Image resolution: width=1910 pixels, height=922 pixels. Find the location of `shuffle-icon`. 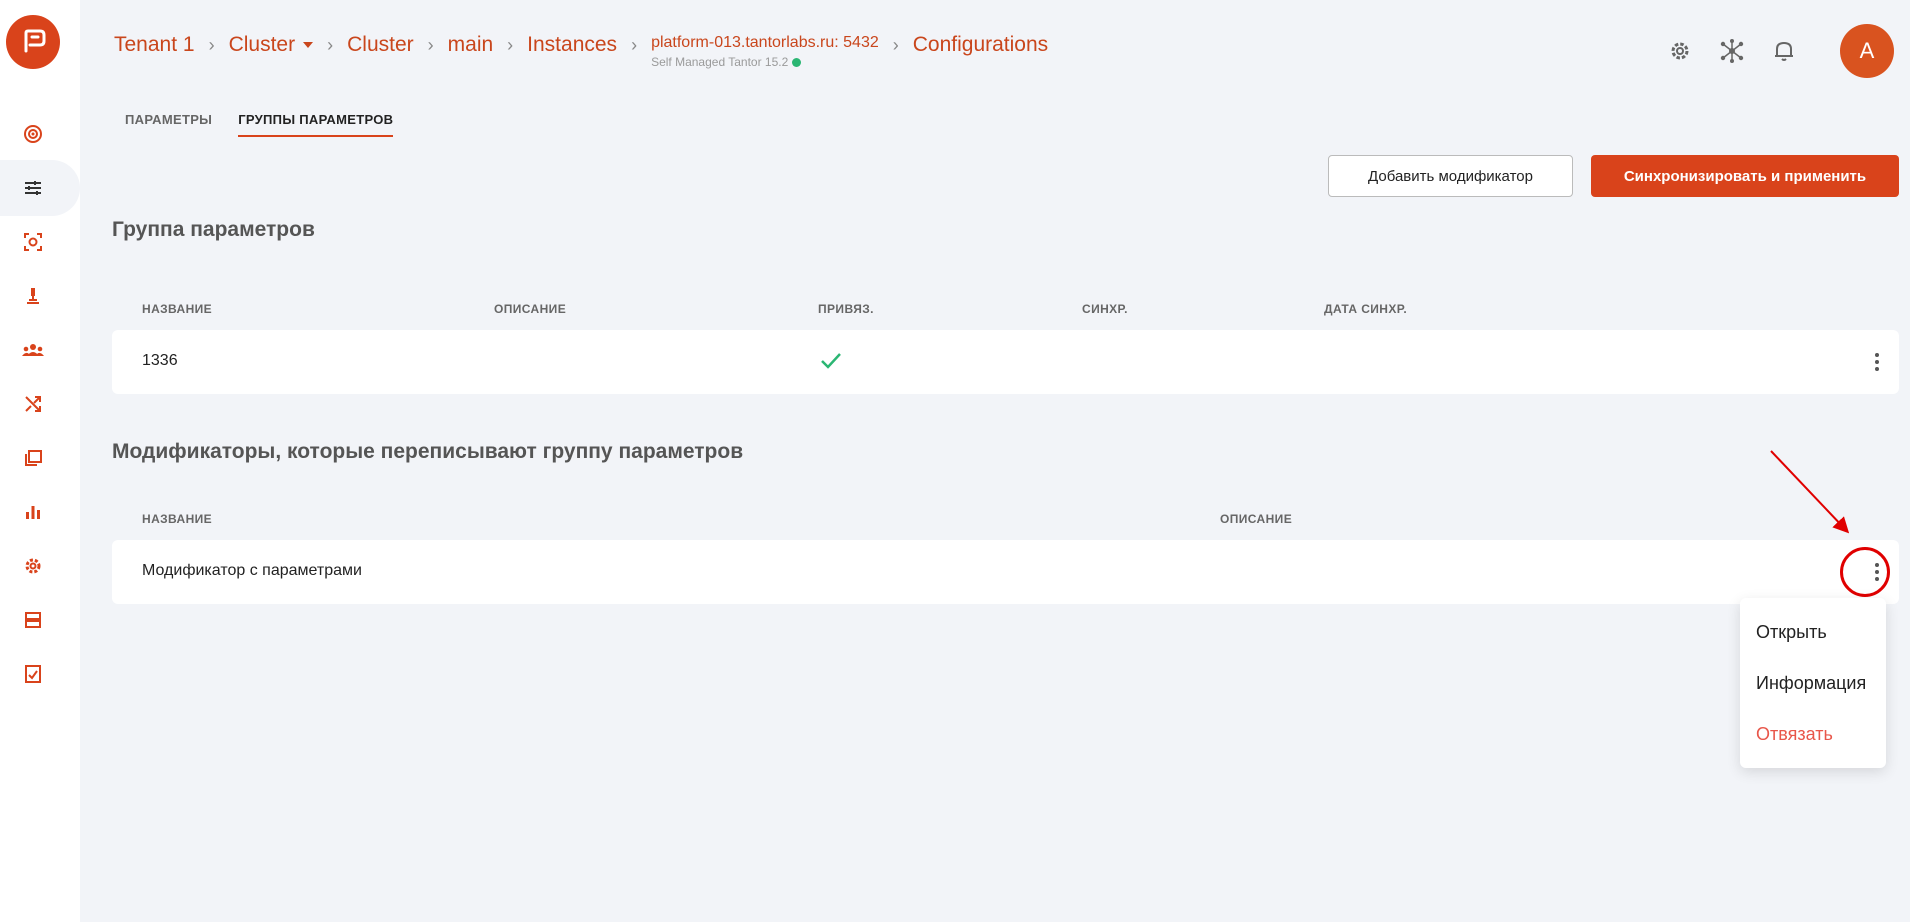

shuffle-icon is located at coordinates (33, 404).